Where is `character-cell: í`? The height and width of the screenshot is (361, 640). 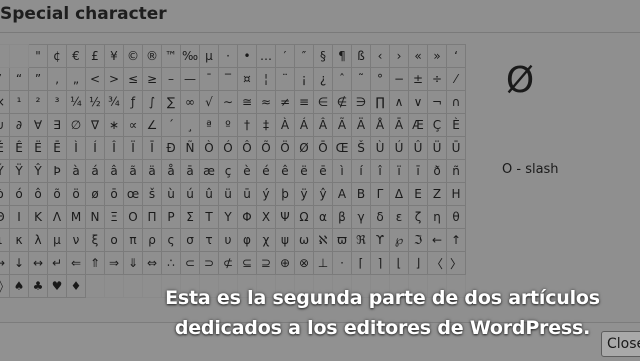
character-cell: í is located at coordinates (361, 171).